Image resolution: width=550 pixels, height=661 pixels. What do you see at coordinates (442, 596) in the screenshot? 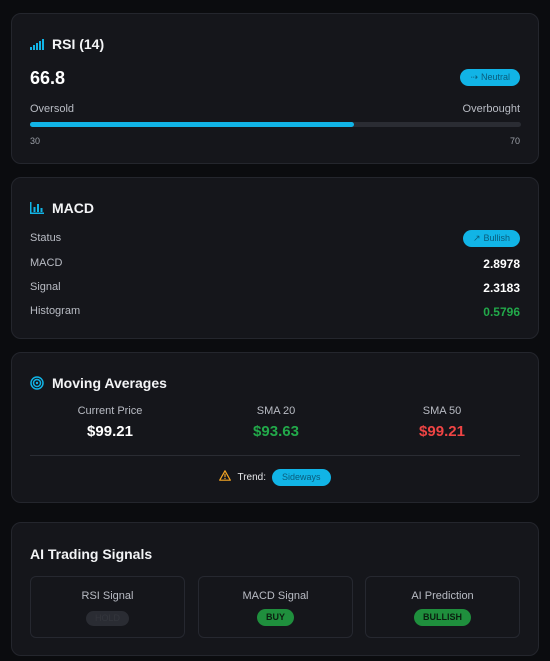
I see `ai-prediction-label: AI Prediction` at bounding box center [442, 596].